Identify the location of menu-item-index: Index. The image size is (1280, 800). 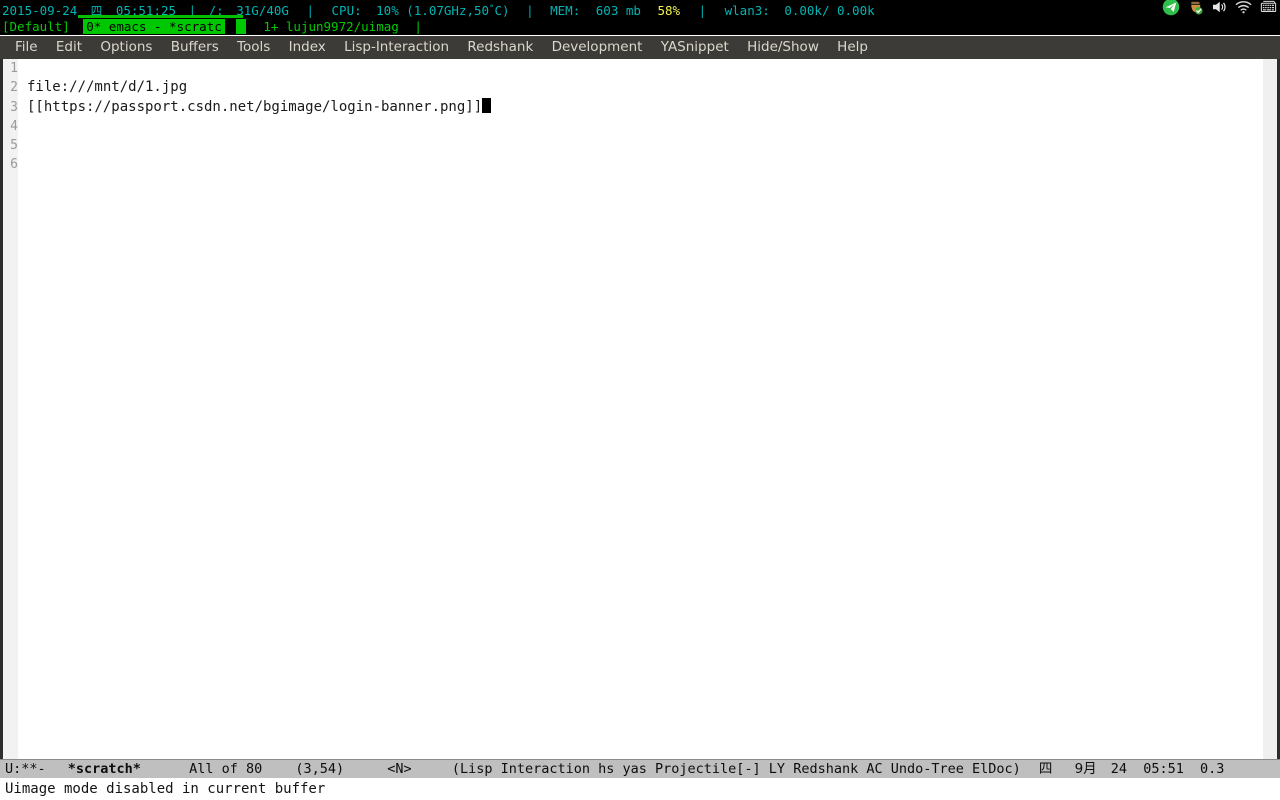
(307, 47).